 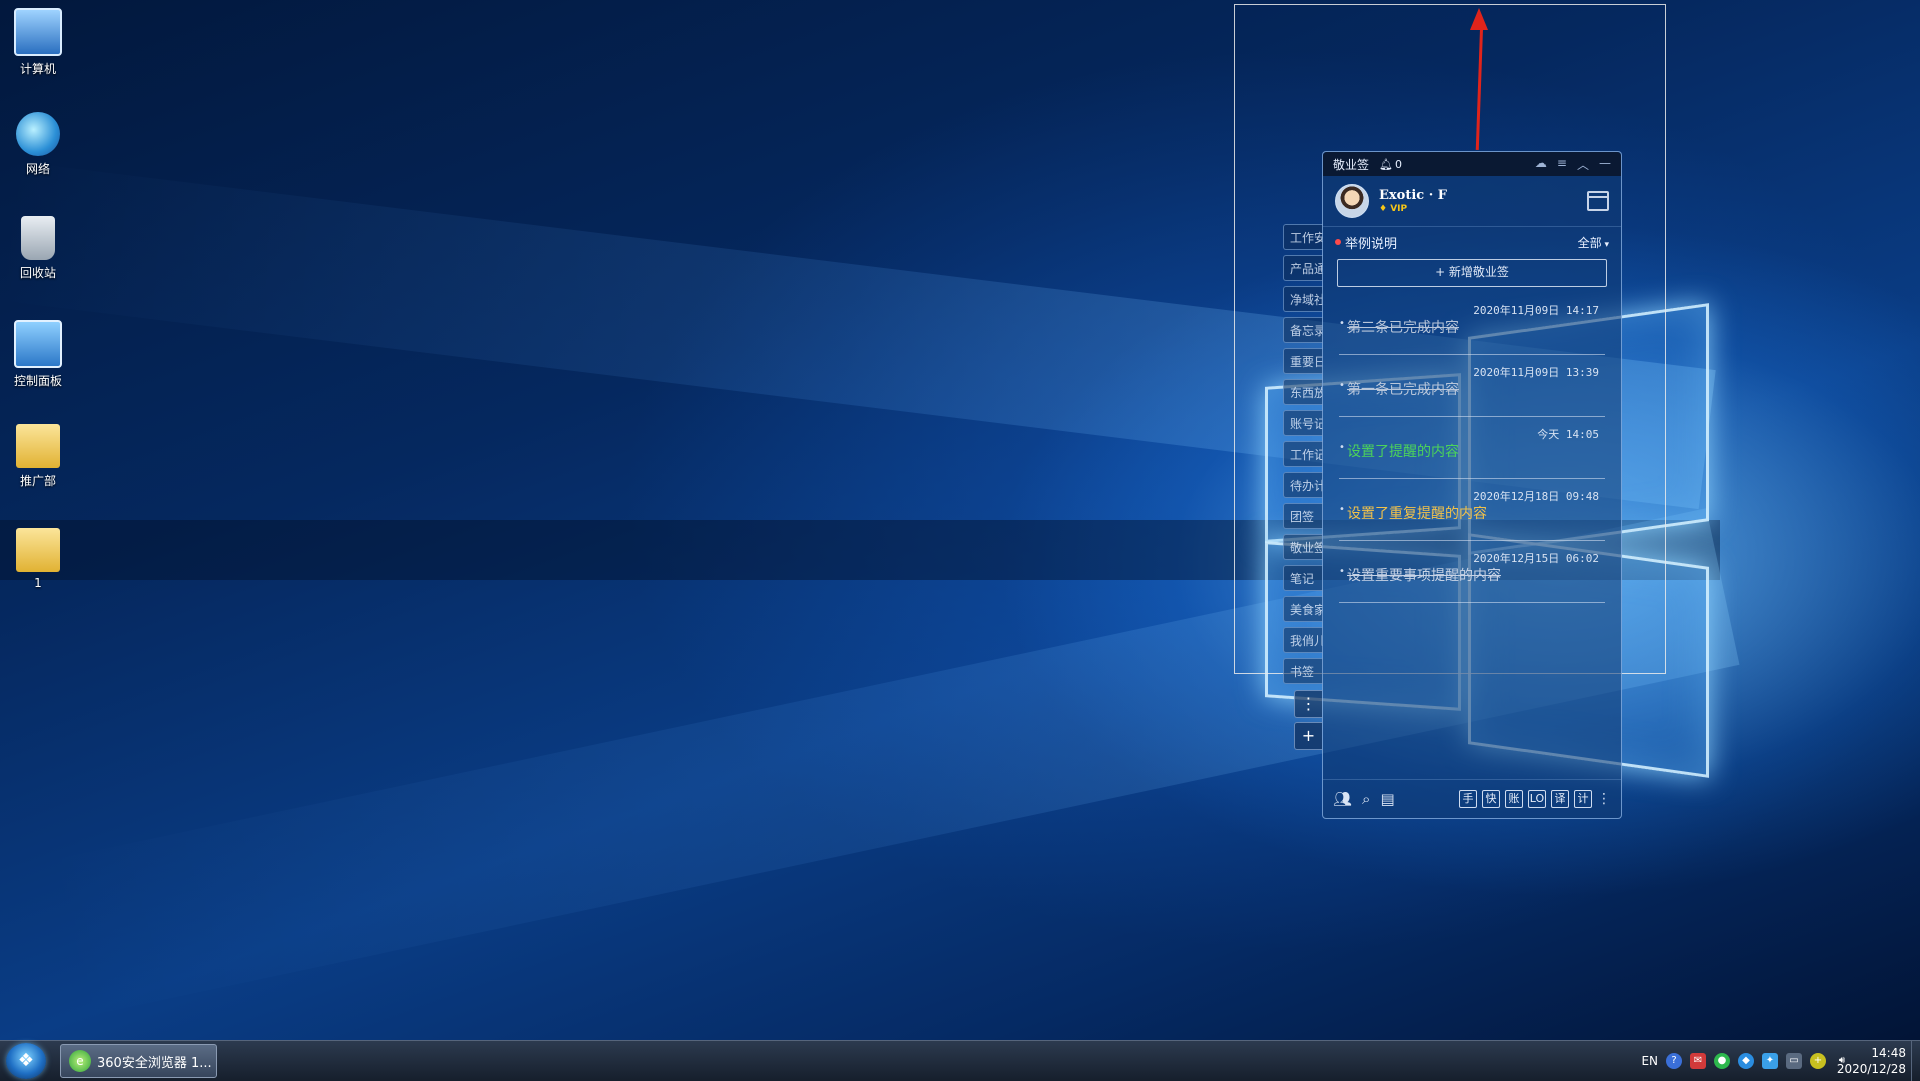 I want to click on side-tab: 书签, so click(x=1303, y=671).